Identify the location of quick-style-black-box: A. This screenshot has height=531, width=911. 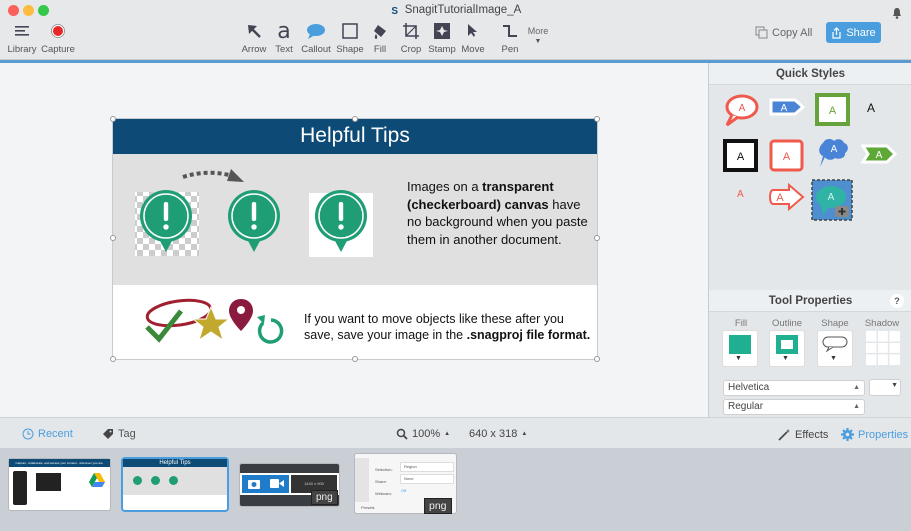
(741, 155).